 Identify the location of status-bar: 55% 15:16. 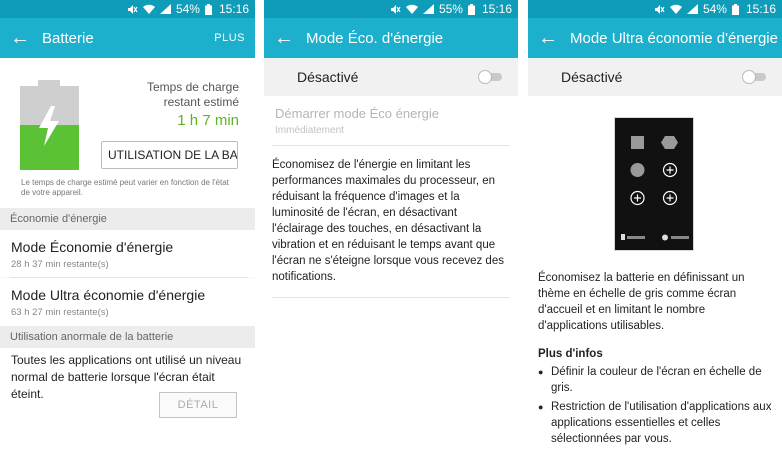
(391, 9).